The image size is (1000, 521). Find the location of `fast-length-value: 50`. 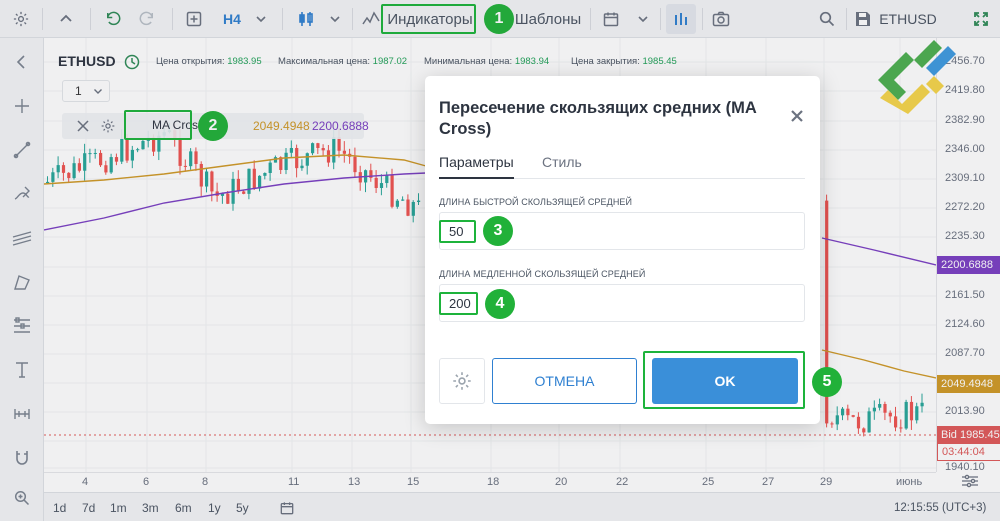

fast-length-value: 50 is located at coordinates (456, 231).